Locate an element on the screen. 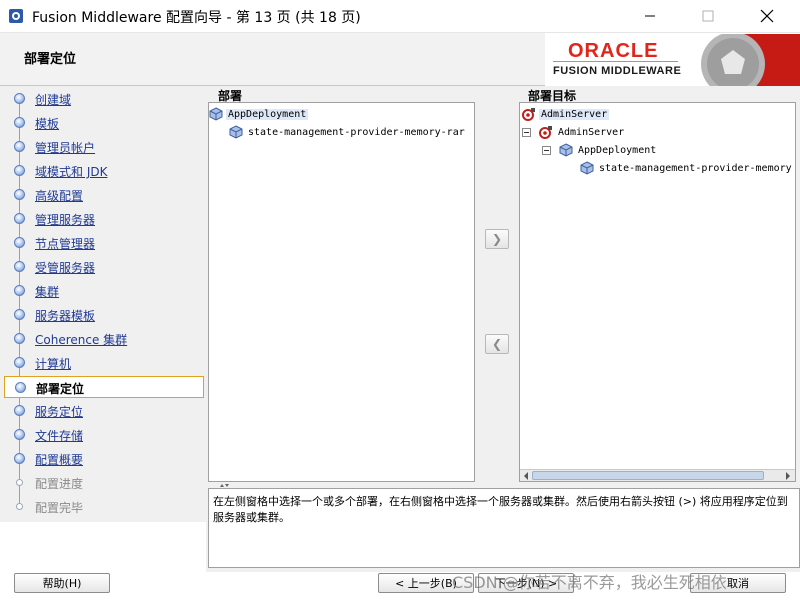 Image resolution: width=800 pixels, height=600 pixels. csdn-watermark: CSDN @你若不离不弃，我必生死相依 is located at coordinates (589, 582).